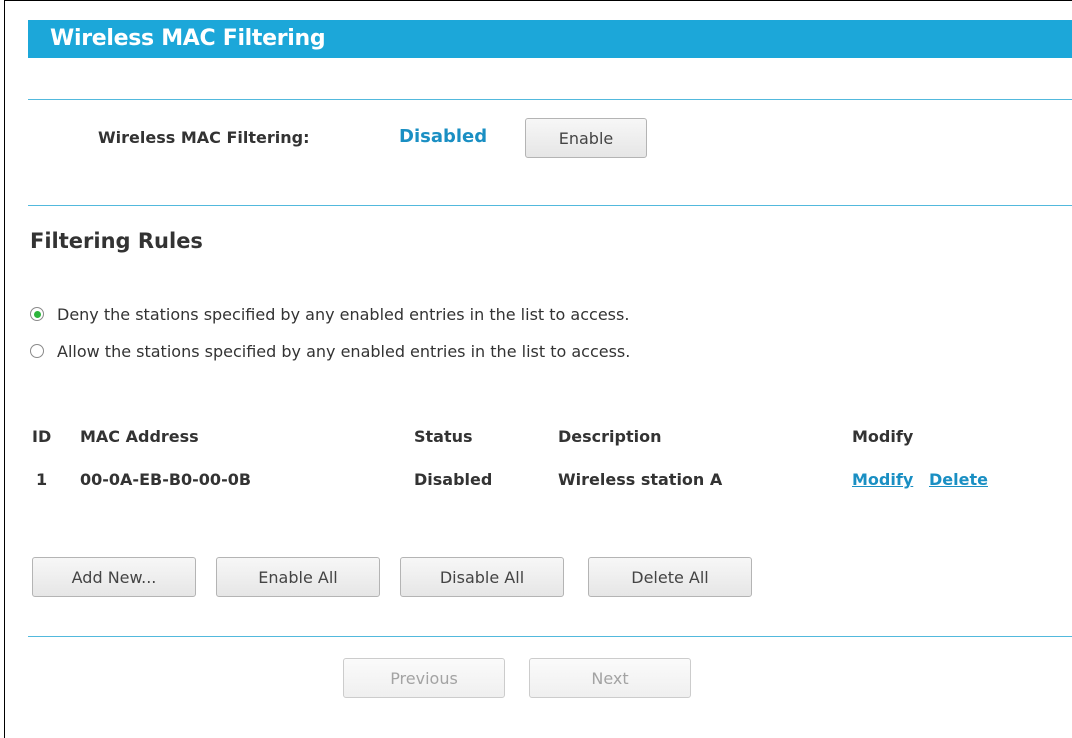 The width and height of the screenshot is (1072, 738). I want to click on page-title: Wireless MAC Filtering, so click(550, 39).